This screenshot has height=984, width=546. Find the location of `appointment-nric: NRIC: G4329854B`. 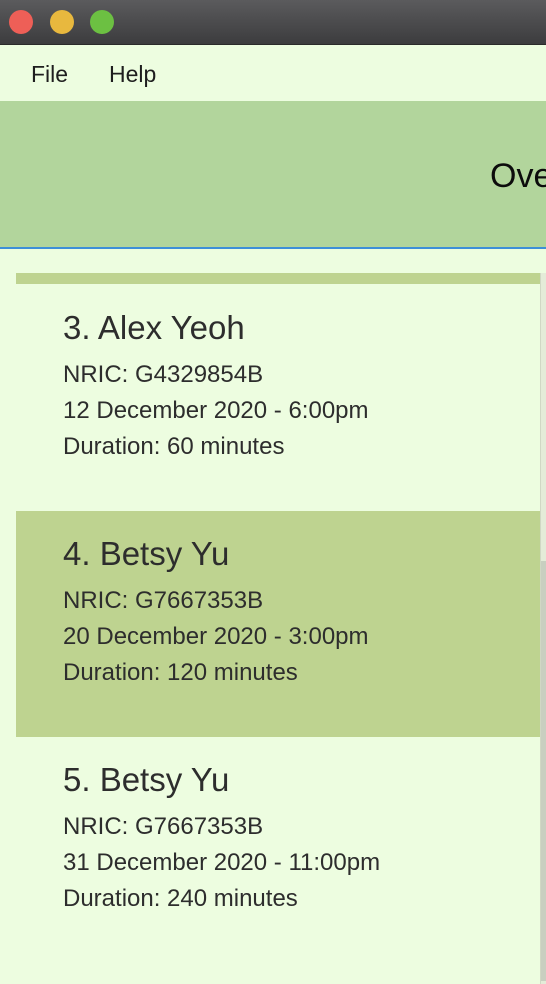

appointment-nric: NRIC: G4329854B is located at coordinates (163, 374).